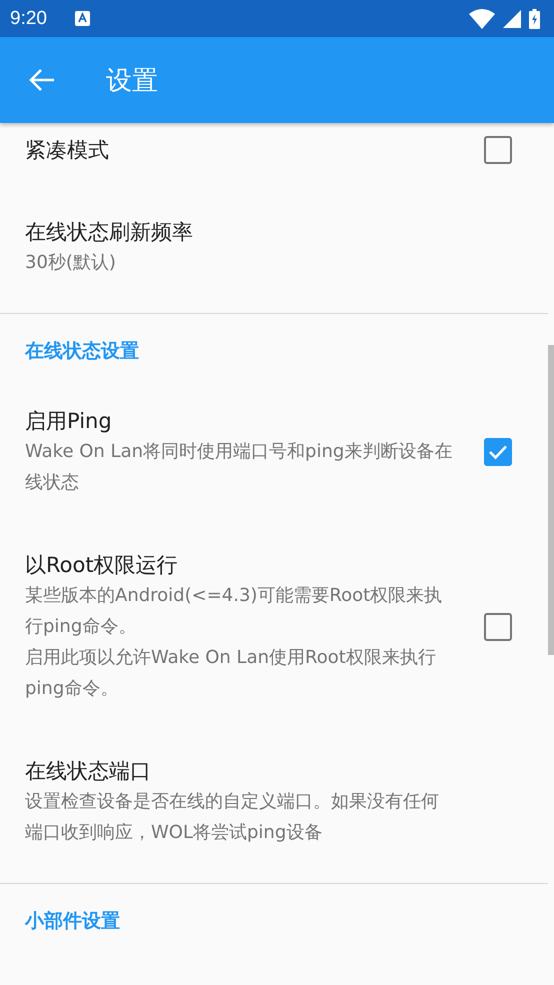  What do you see at coordinates (42, 80) in the screenshot?
I see `back-arrow-icon` at bounding box center [42, 80].